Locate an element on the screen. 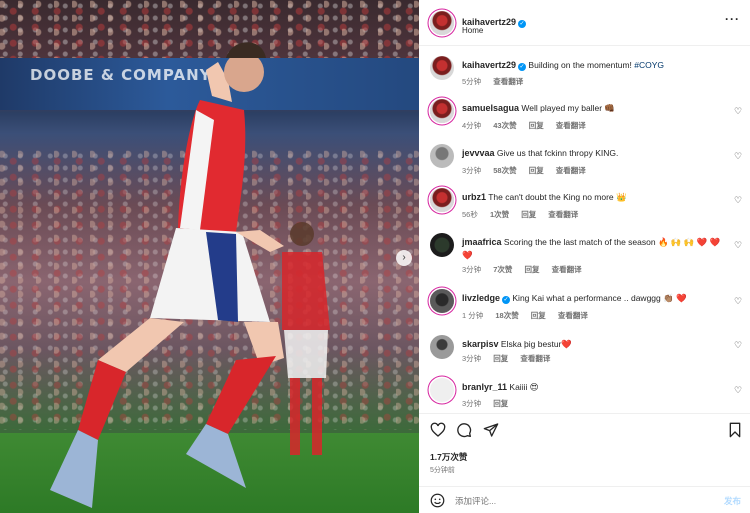  heart-icon is located at coordinates (438, 430).